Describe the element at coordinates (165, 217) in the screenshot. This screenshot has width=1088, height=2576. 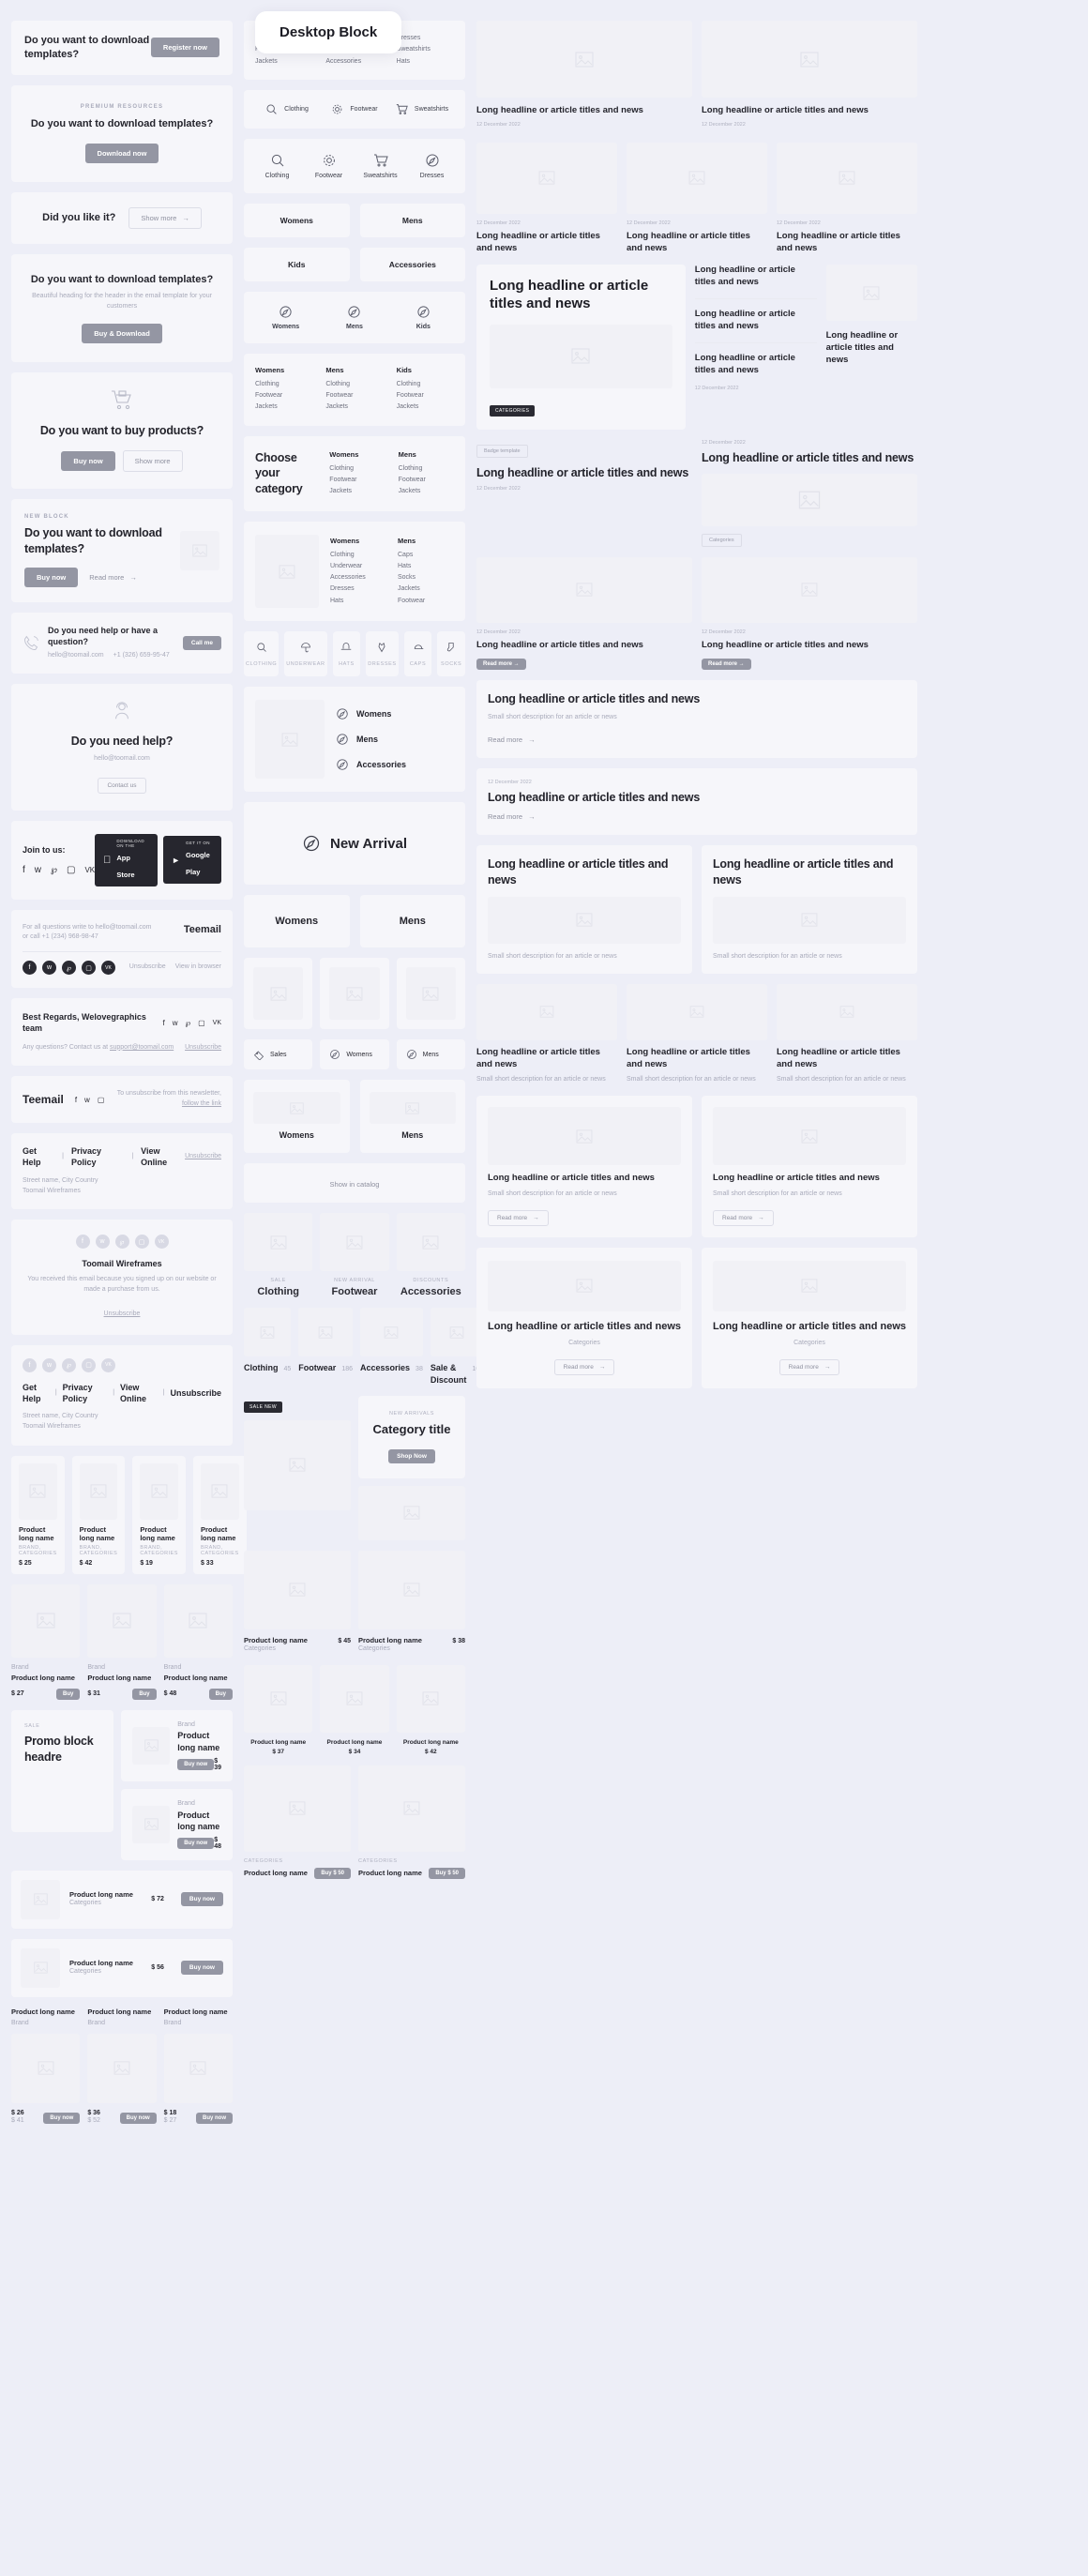
I see `show-more-button: Show more →` at that location.